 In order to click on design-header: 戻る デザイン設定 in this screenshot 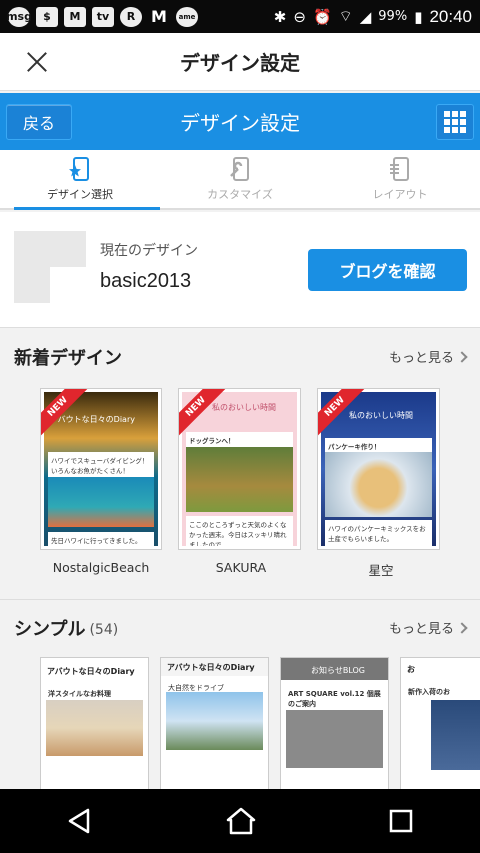, I will do `click(240, 121)`.